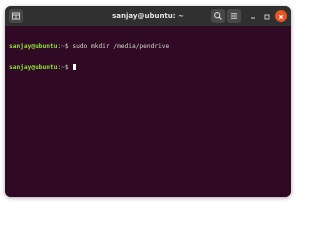  I want to click on window-title: sanjay@ubuntu: ~, so click(148, 16).